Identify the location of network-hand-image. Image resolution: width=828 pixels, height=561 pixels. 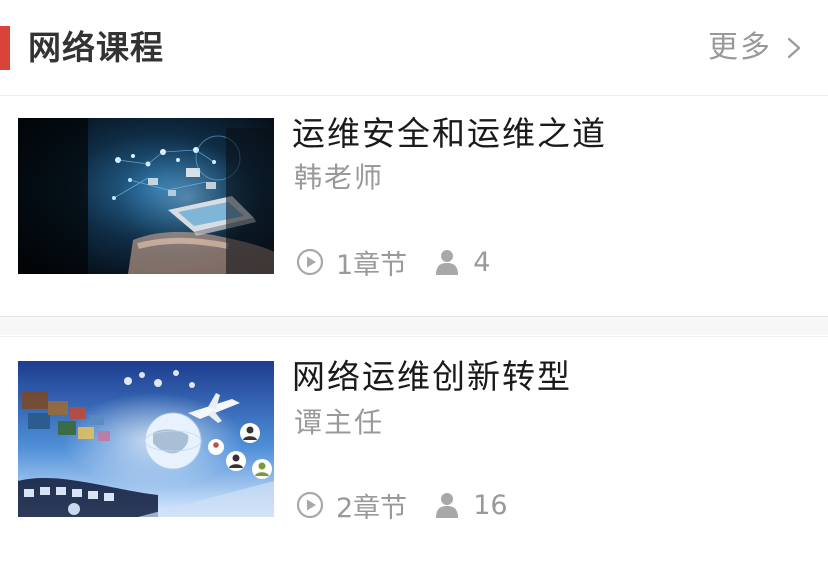
(146, 196).